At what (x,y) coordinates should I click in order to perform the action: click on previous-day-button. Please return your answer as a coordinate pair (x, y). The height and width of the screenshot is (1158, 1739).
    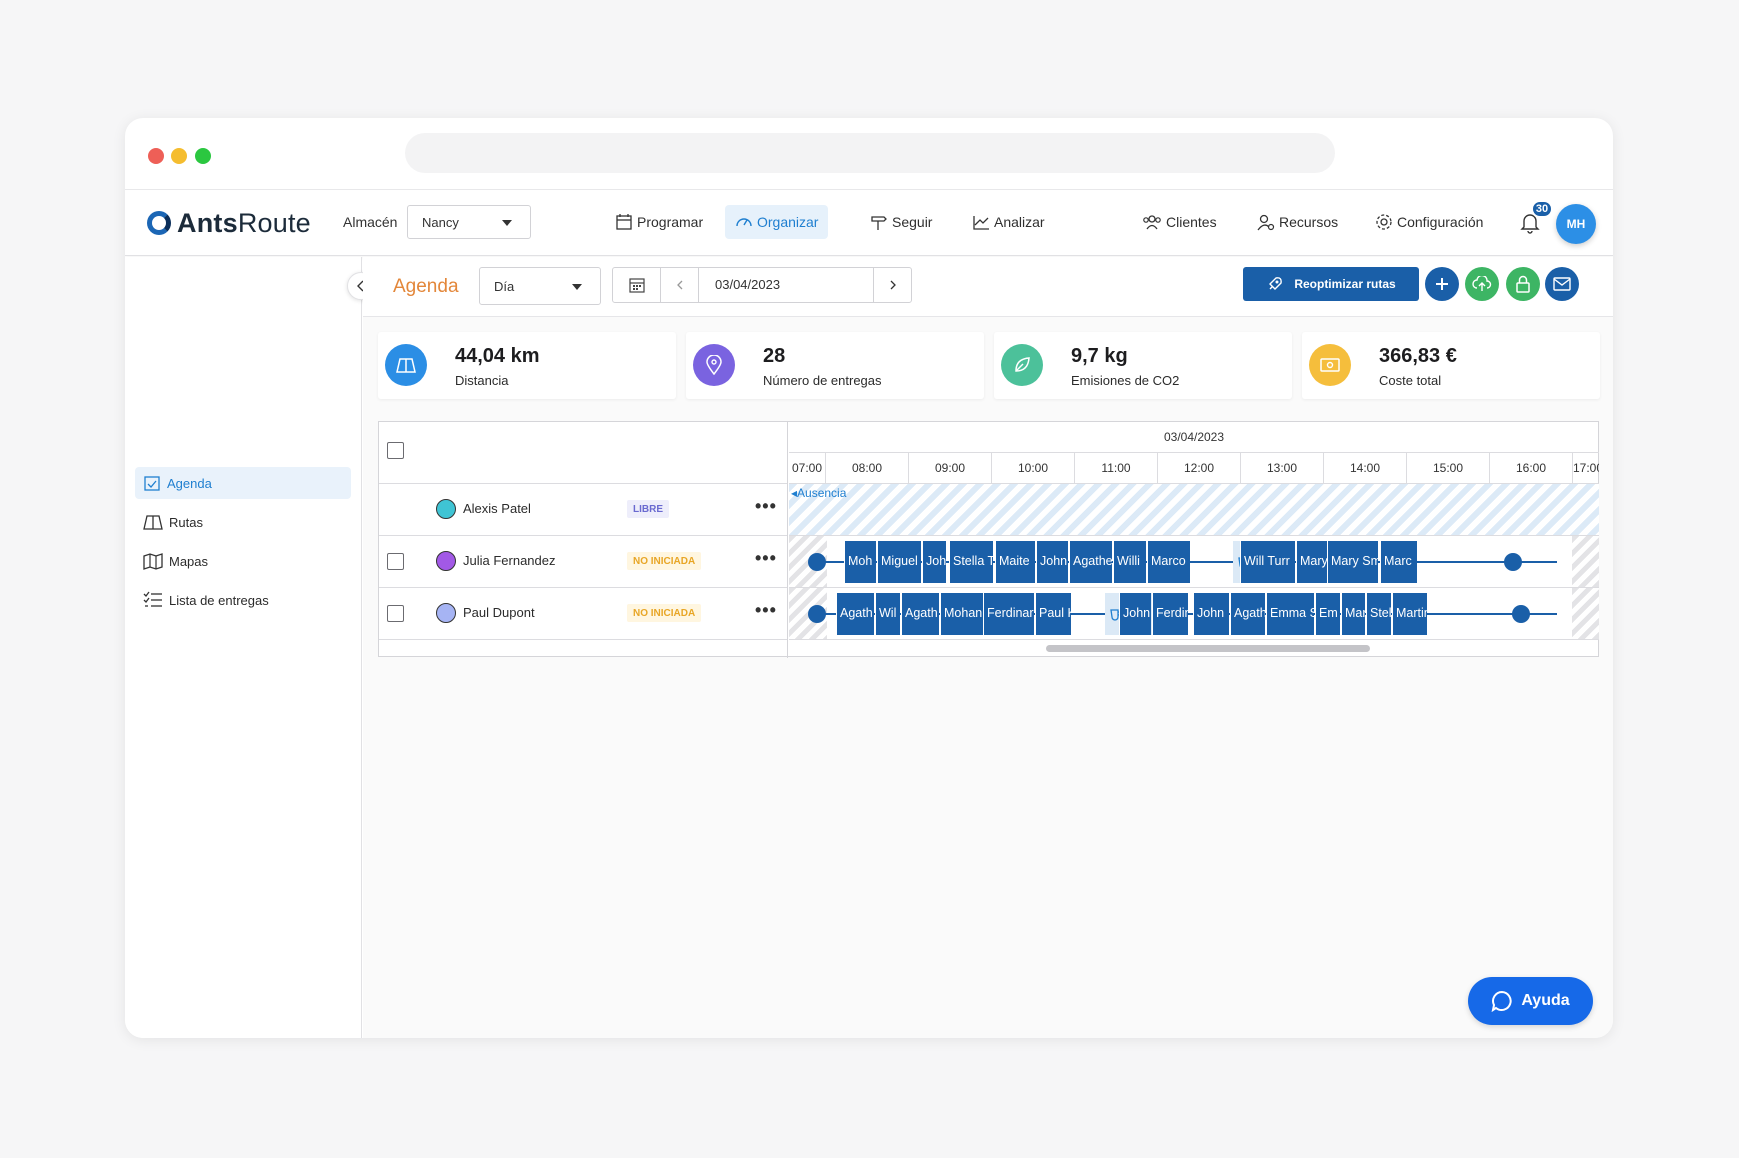
    Looking at the image, I should click on (680, 285).